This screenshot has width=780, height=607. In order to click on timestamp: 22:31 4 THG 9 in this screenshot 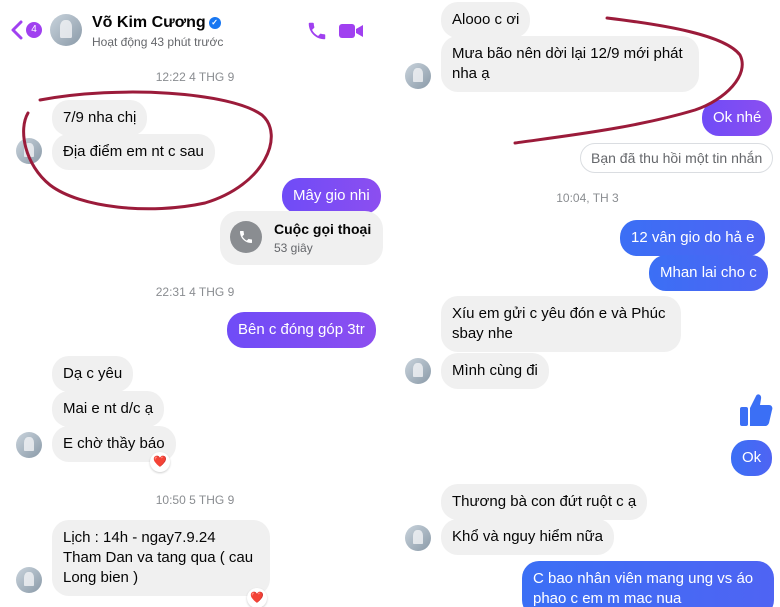, I will do `click(195, 292)`.